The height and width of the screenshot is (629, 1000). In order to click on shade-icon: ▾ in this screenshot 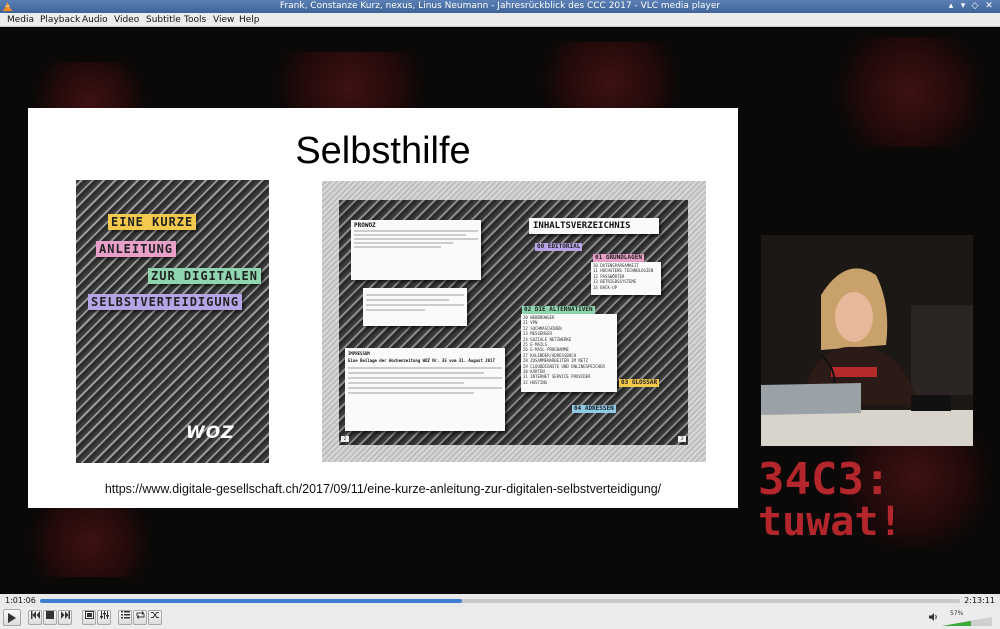, I will do `click(963, 6)`.